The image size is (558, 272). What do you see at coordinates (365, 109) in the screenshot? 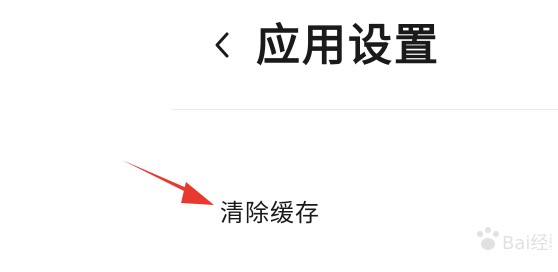
I see `header-divider` at bounding box center [365, 109].